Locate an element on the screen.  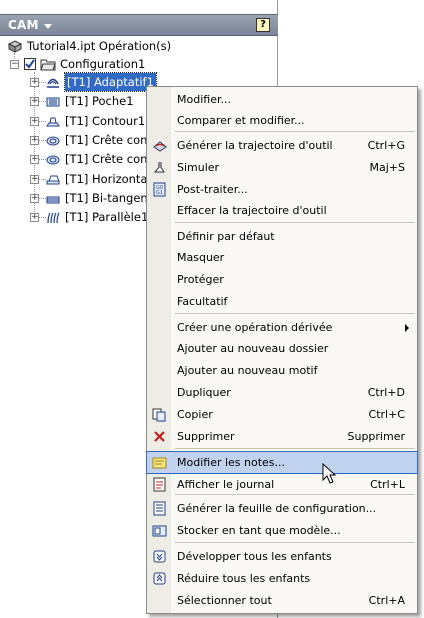
menu-item: Réduire tous les enfants is located at coordinates (282, 578).